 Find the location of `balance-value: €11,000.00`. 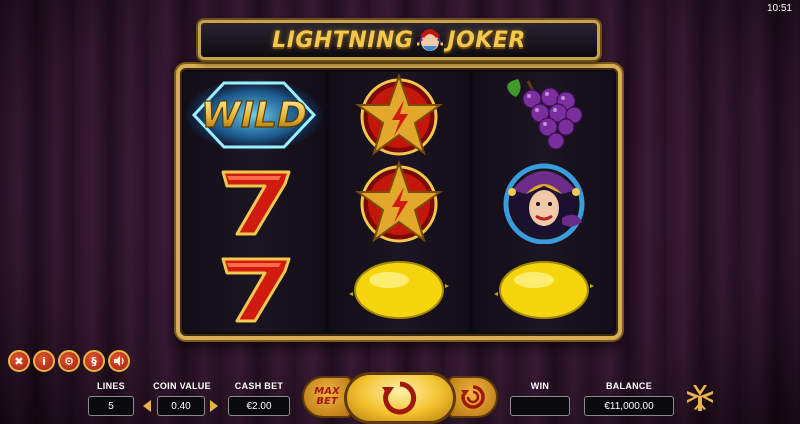

balance-value: €11,000.00 is located at coordinates (629, 406).